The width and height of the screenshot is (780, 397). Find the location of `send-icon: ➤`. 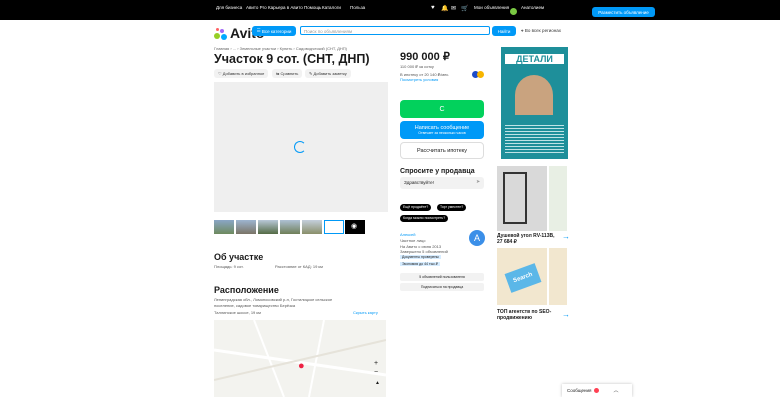

send-icon: ➤ is located at coordinates (478, 182).